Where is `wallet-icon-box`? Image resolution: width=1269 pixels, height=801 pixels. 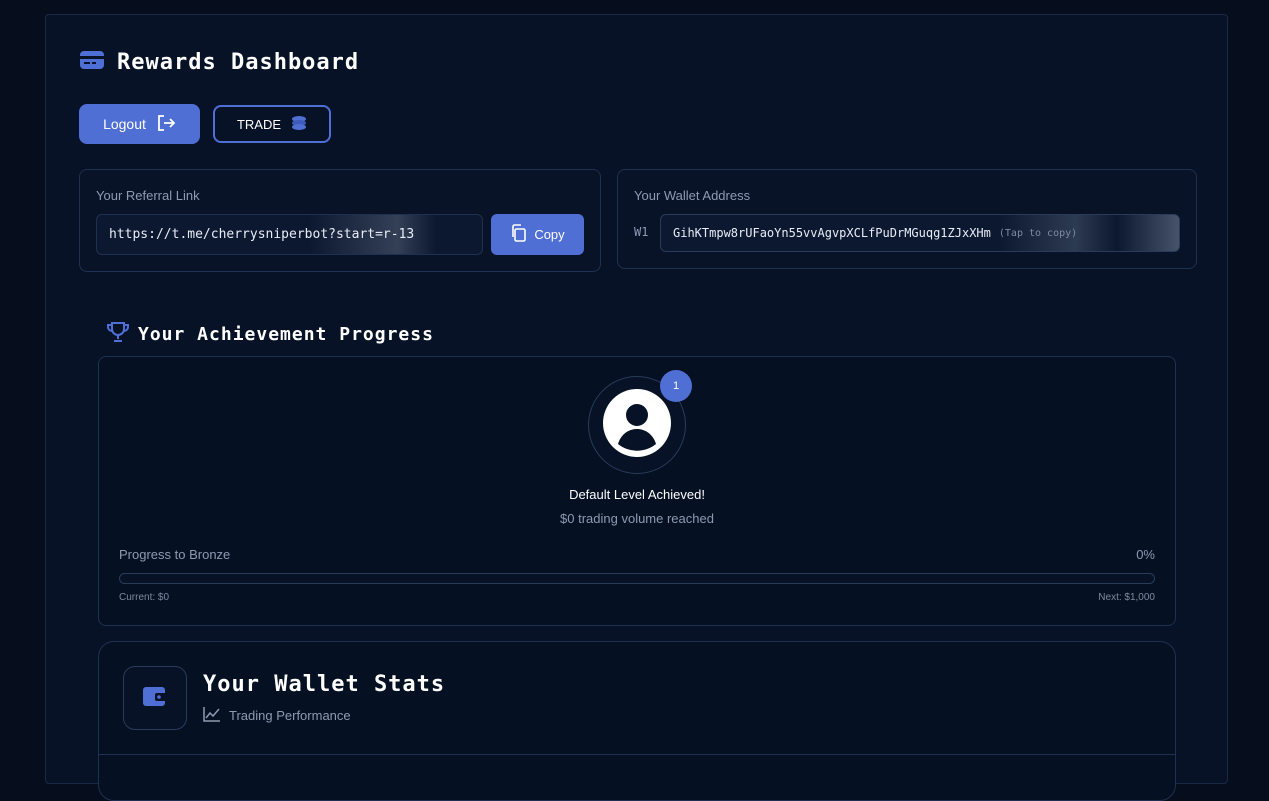
wallet-icon-box is located at coordinates (155, 698).